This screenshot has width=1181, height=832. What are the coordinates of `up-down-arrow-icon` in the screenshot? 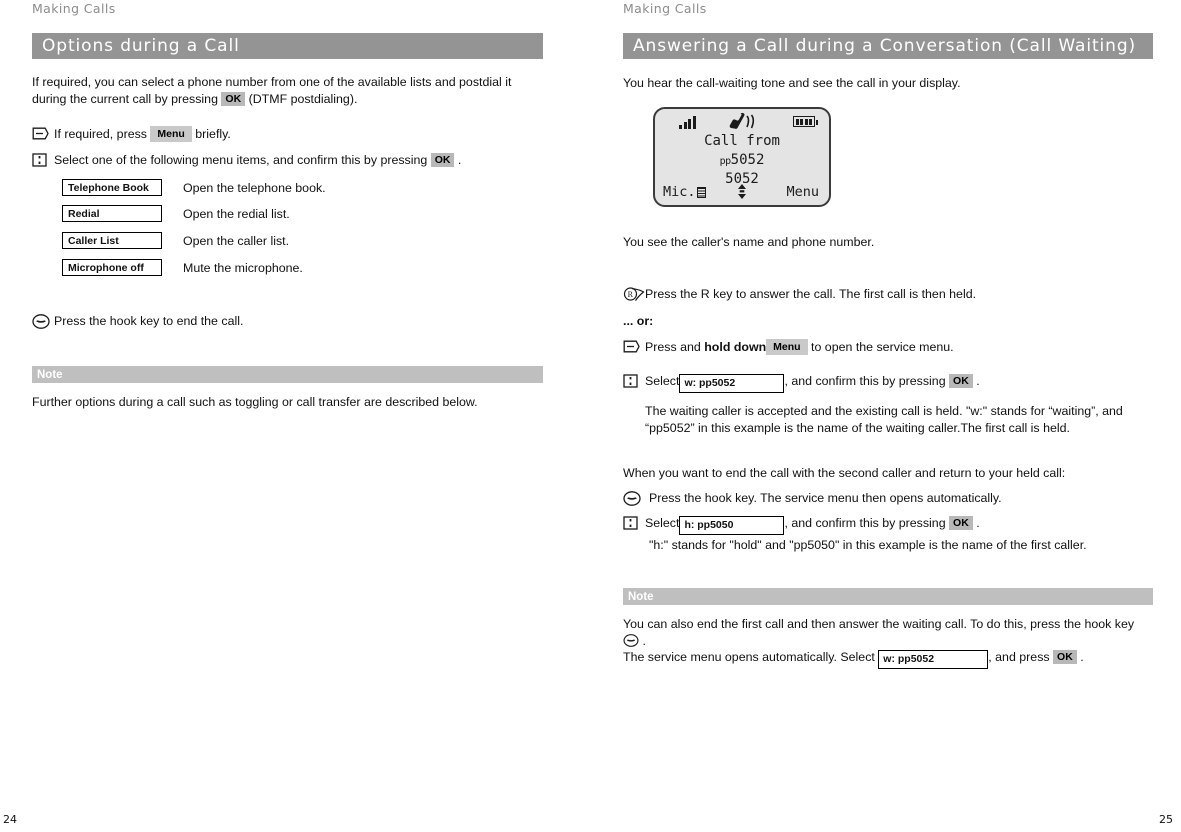 It's located at (742, 193).